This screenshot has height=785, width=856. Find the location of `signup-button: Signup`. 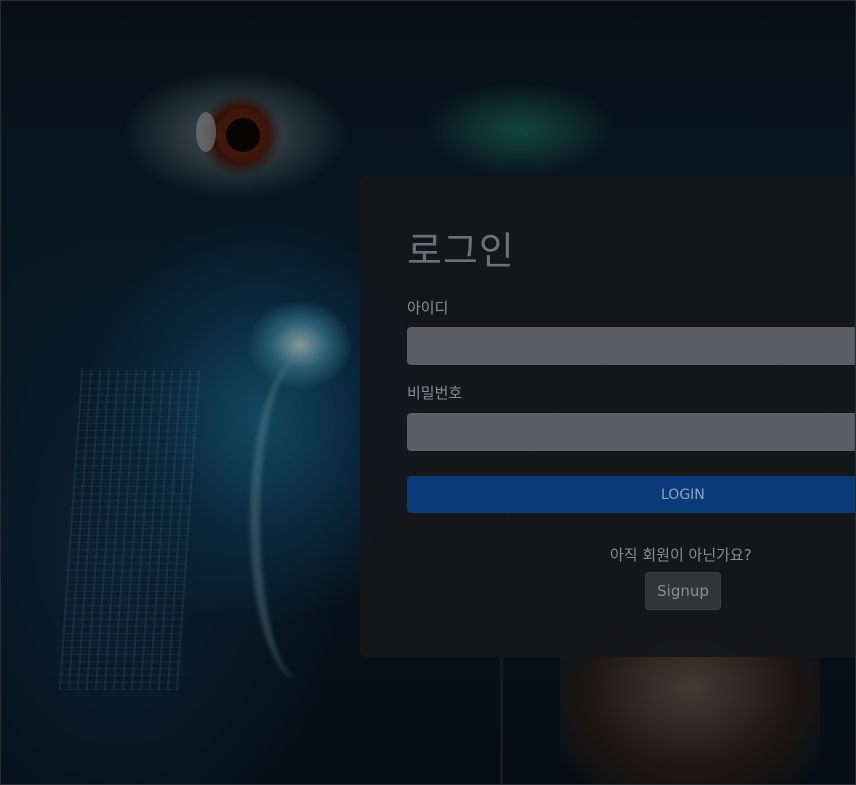

signup-button: Signup is located at coordinates (683, 591).